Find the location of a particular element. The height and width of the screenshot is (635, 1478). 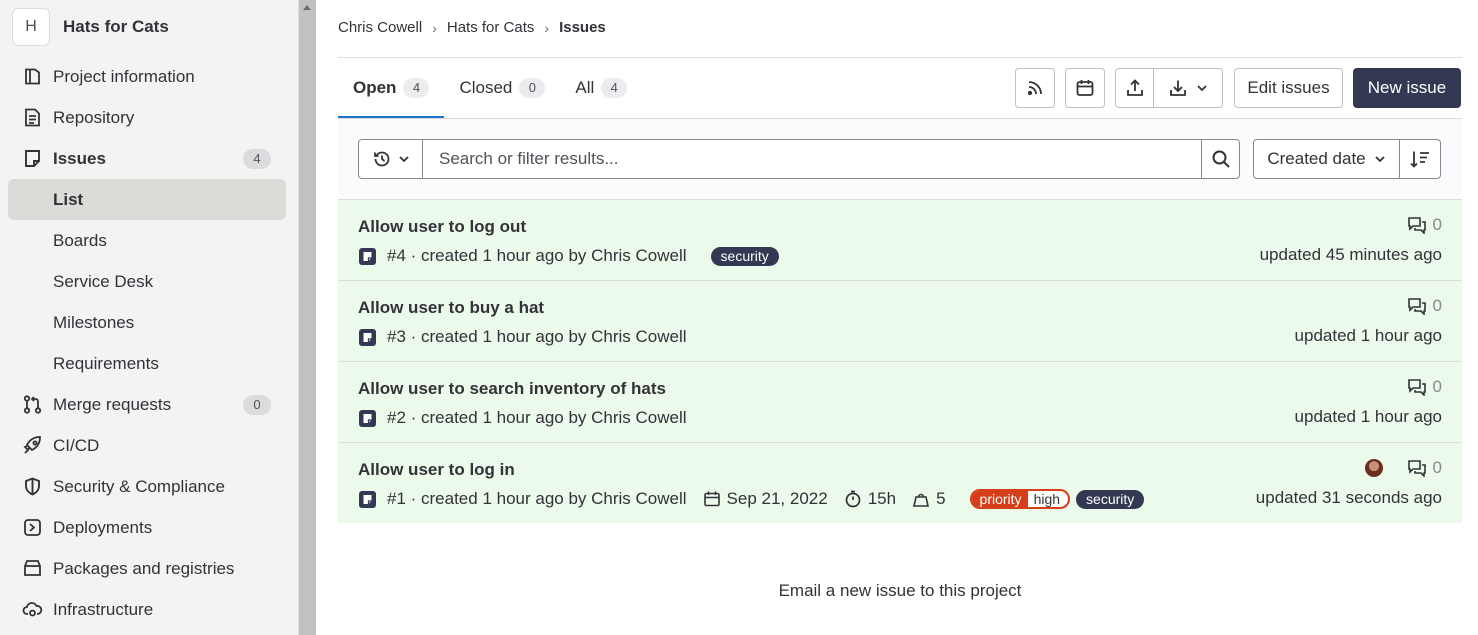

issue-reference: #2 · created 1 hour ago by Chris Cowell is located at coordinates (537, 417).